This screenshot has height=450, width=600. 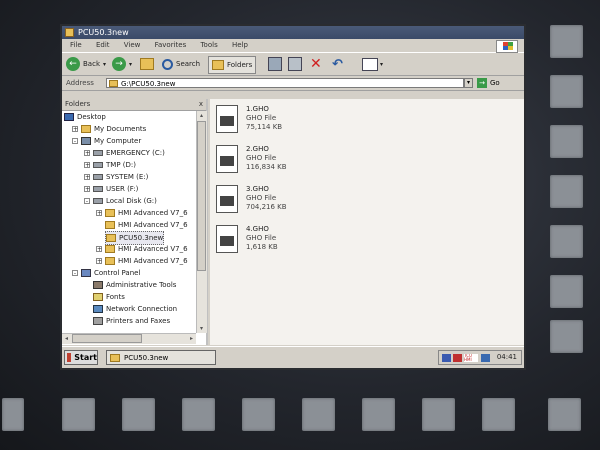 What do you see at coordinates (471, 358) in the screenshot?
I see `tcu-hmi-tray-icon: TCU HMI` at bounding box center [471, 358].